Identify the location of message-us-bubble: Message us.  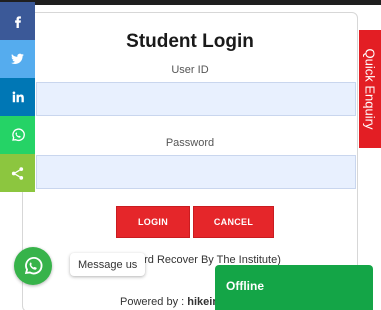
(108, 264).